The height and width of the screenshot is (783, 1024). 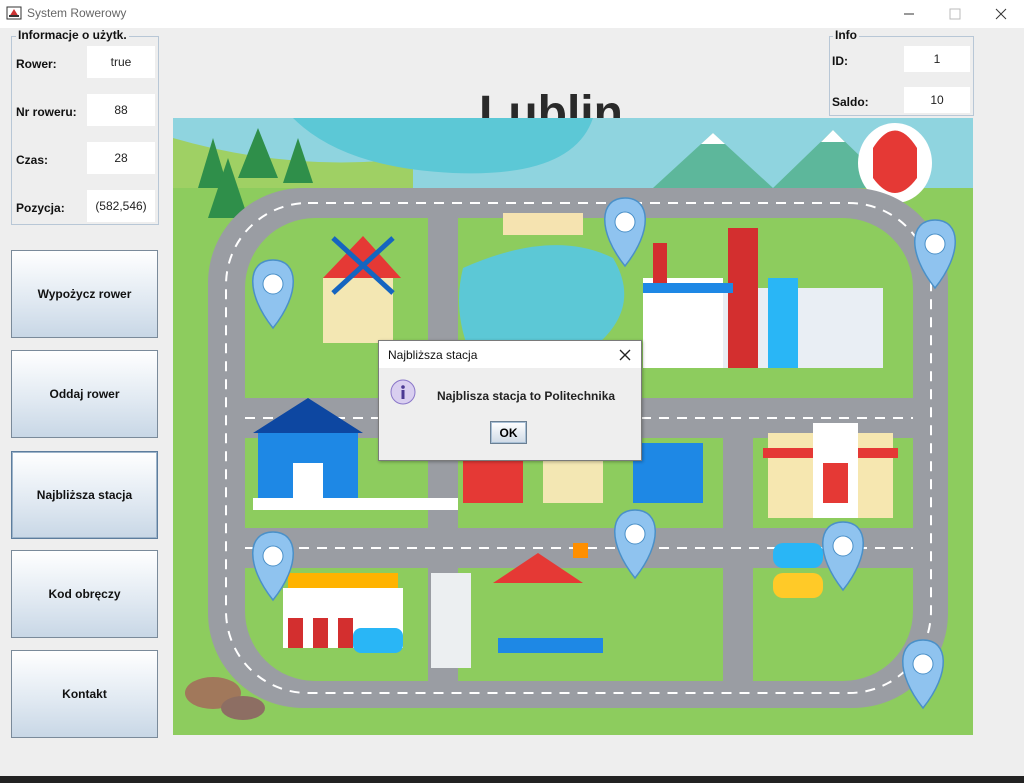 I want to click on bike-field: true, so click(x=121, y=62).